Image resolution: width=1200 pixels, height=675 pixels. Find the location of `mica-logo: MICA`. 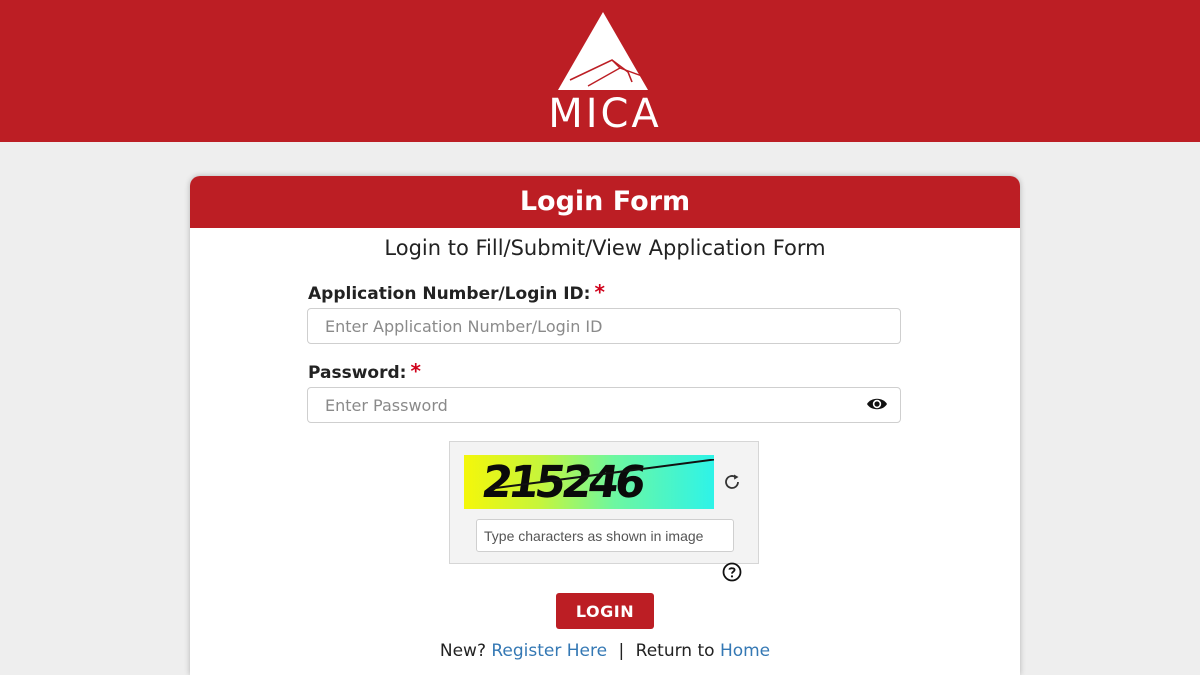

mica-logo: MICA is located at coordinates (605, 73).